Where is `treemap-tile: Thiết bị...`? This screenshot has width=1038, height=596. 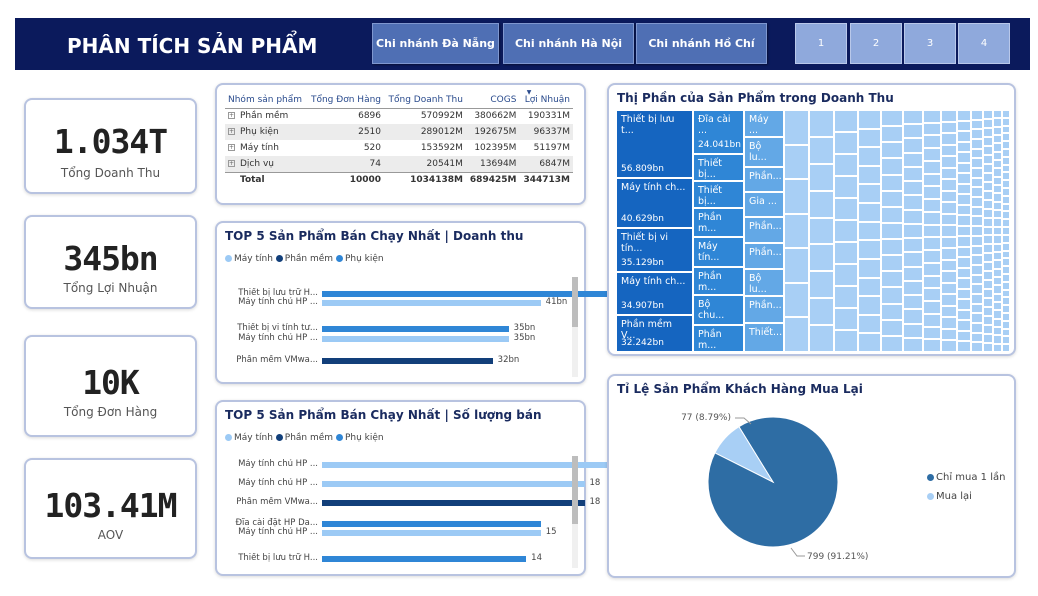 treemap-tile: Thiết bị... is located at coordinates (718, 194).